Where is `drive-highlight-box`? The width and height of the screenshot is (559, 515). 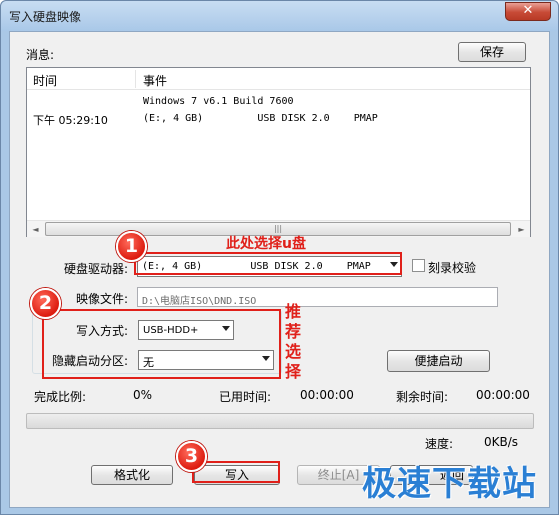 drive-highlight-box is located at coordinates (268, 263).